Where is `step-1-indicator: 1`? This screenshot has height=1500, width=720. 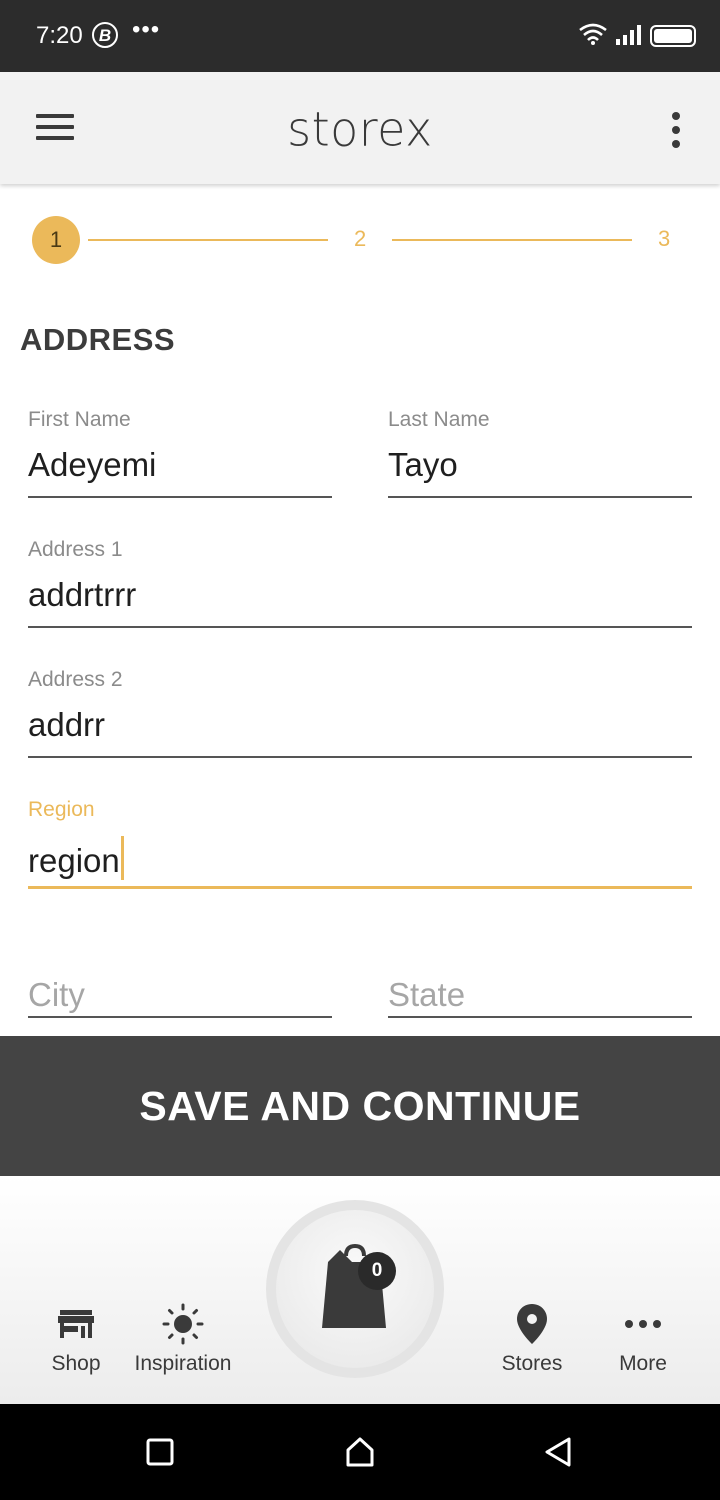 step-1-indicator: 1 is located at coordinates (56, 240).